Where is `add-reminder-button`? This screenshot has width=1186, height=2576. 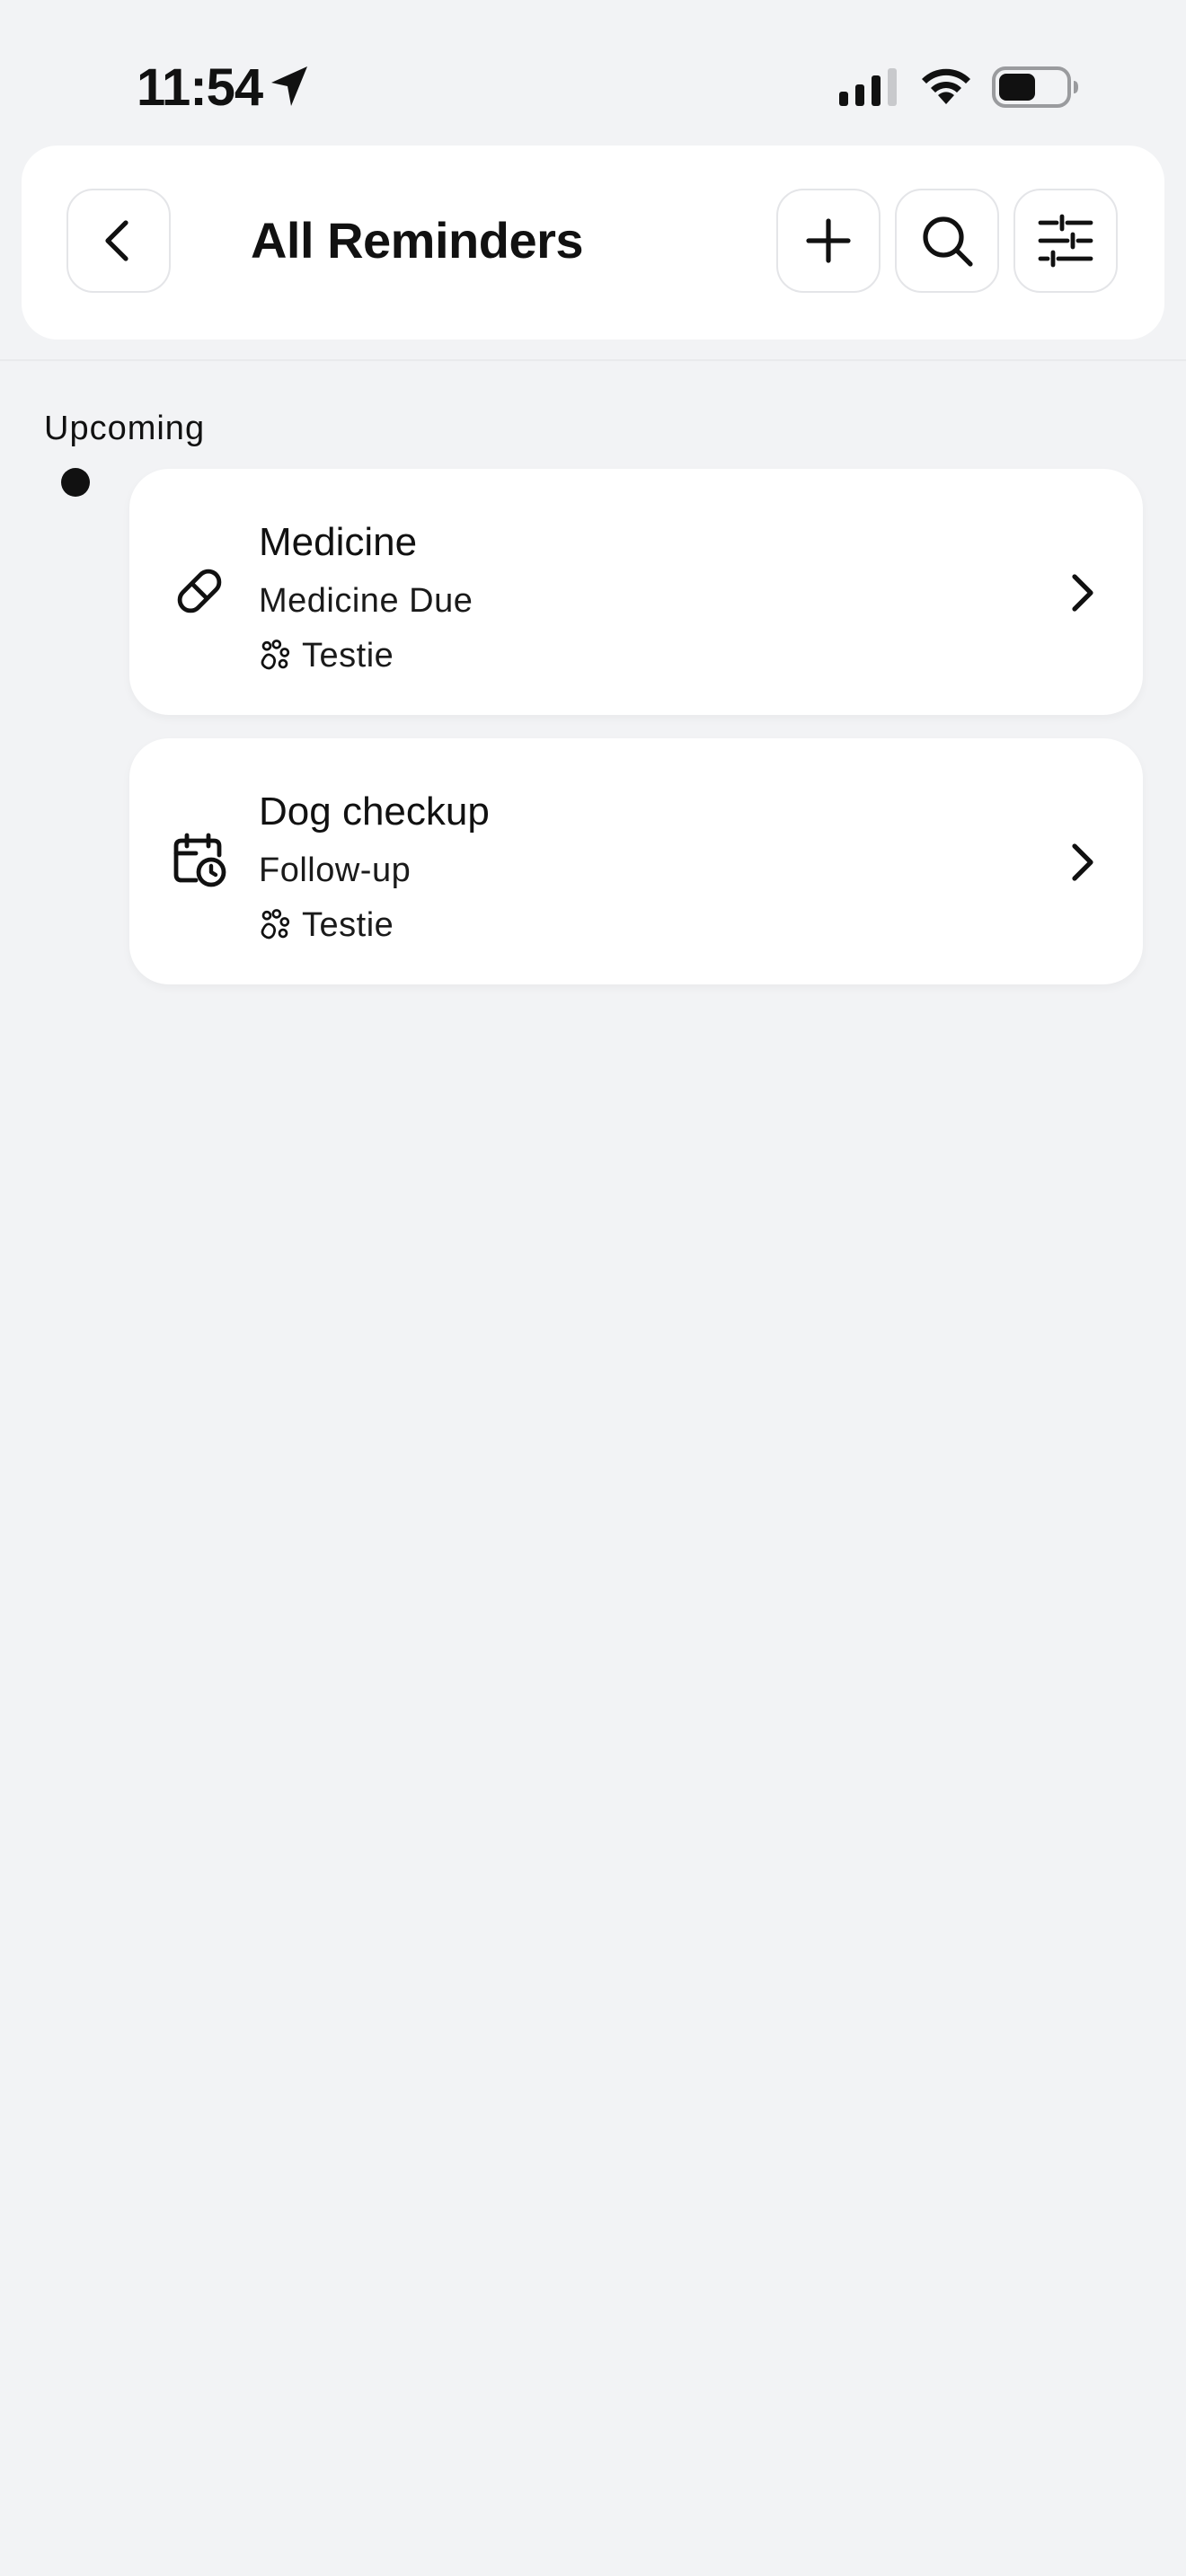 add-reminder-button is located at coordinates (828, 241).